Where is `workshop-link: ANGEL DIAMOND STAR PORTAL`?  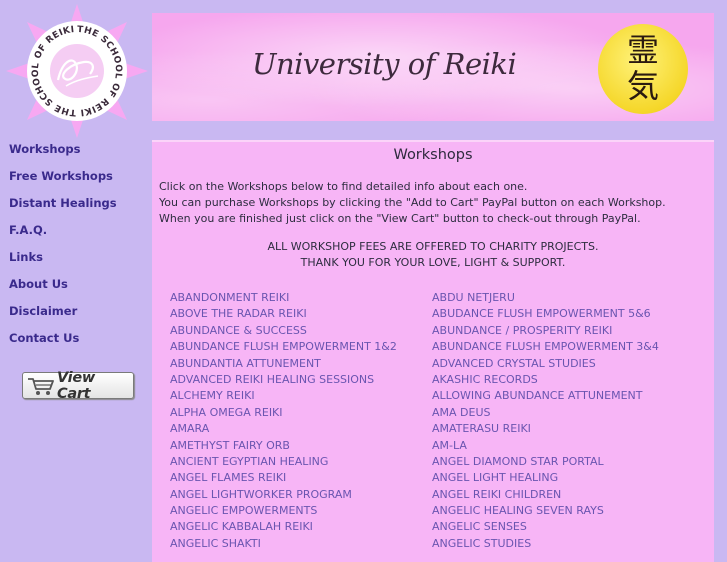 workshop-link: ANGEL DIAMOND STAR PORTAL is located at coordinates (545, 462).